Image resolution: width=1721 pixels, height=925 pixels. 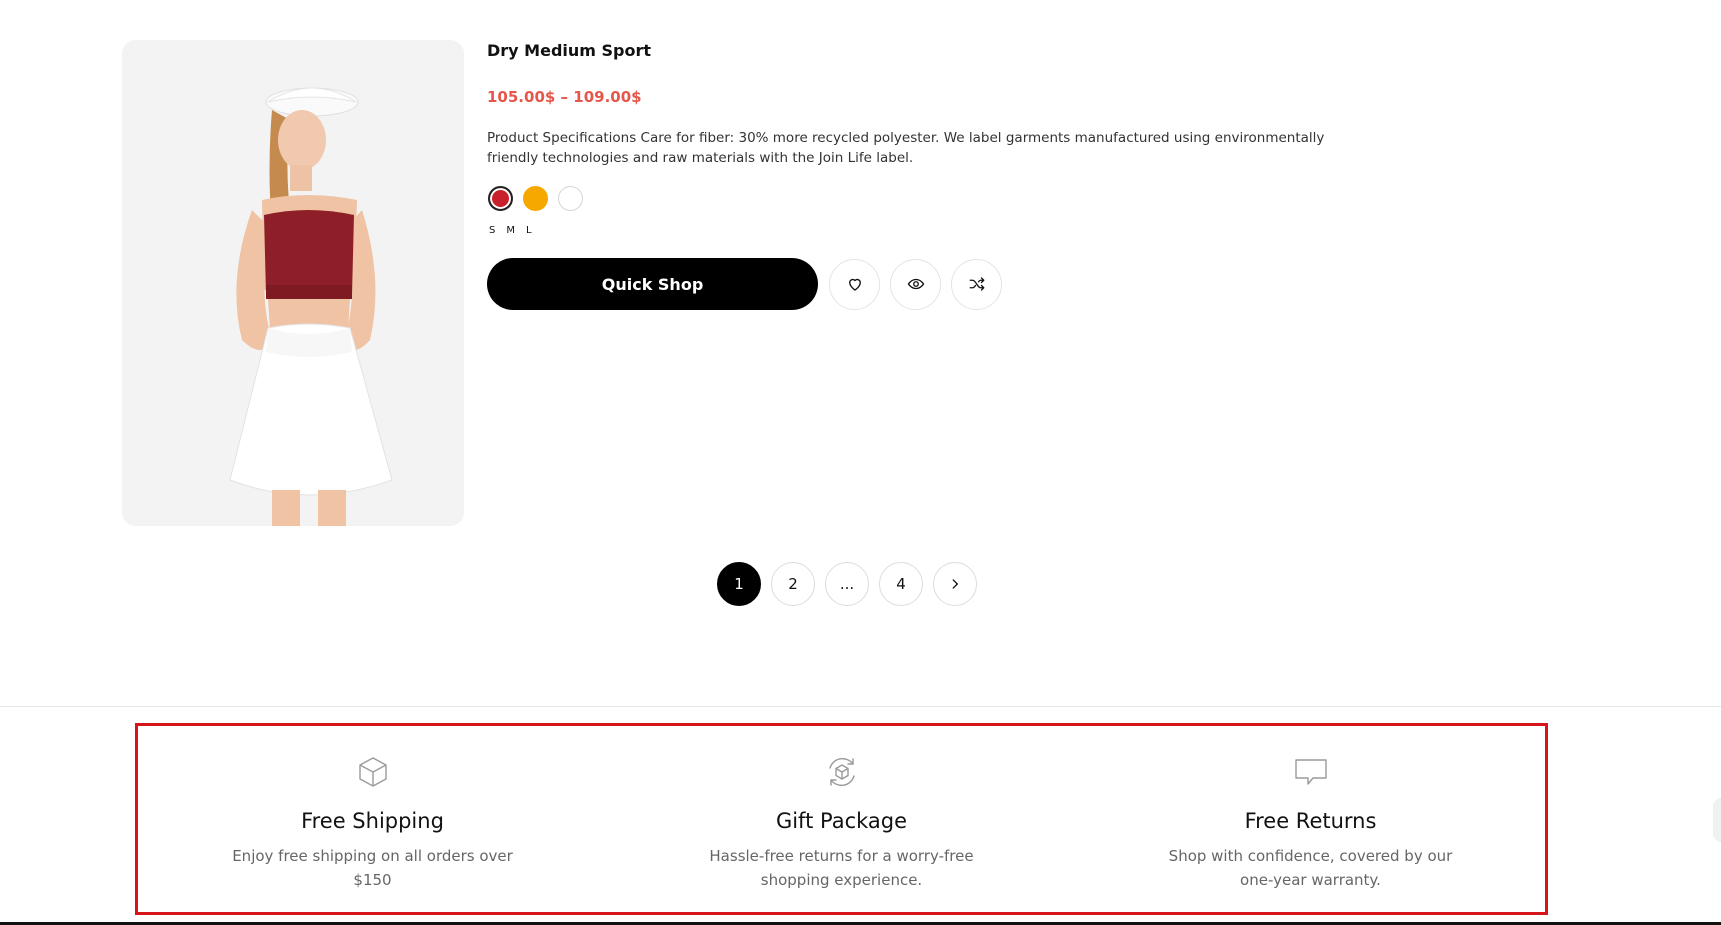 What do you see at coordinates (511, 230) in the screenshot?
I see `size-option-m: M` at bounding box center [511, 230].